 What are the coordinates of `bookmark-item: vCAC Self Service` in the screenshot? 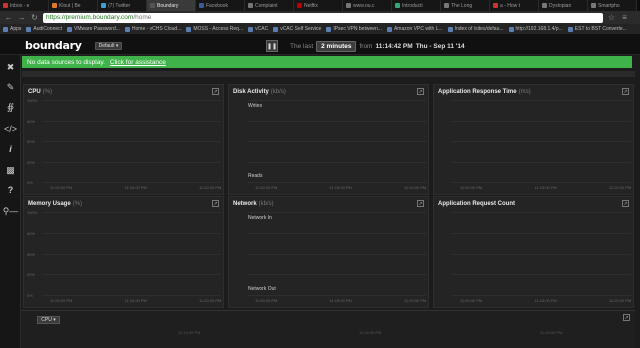 It's located at (297, 29).